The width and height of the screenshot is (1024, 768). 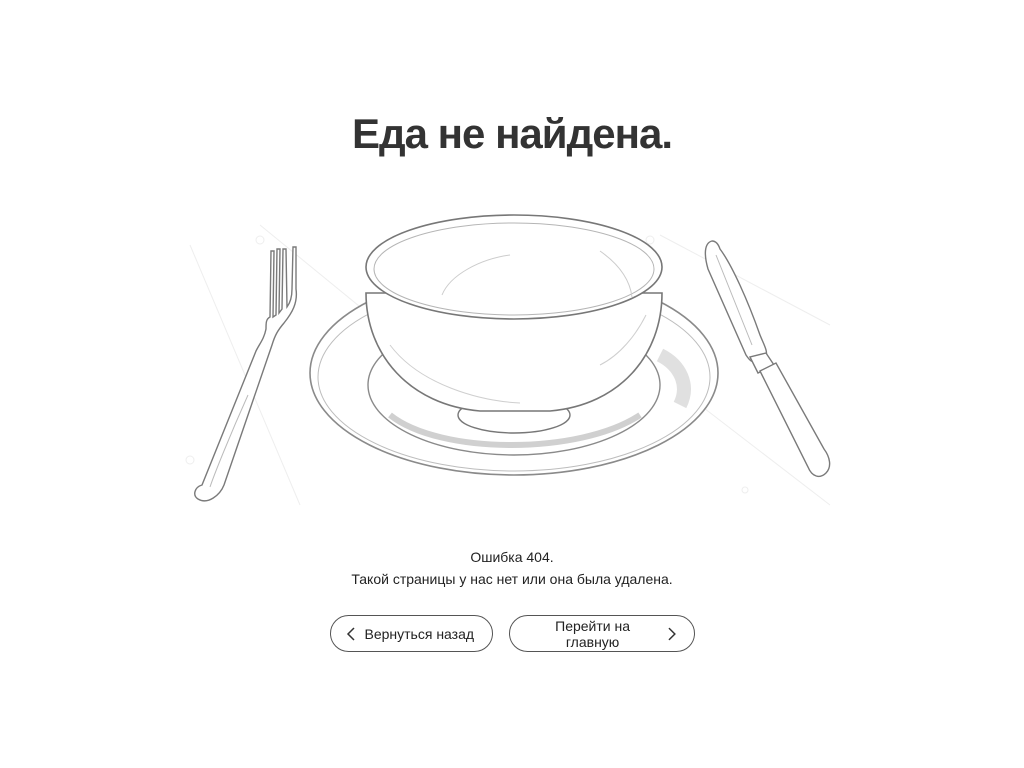 I want to click on home-button: Перейти на главную, so click(x=601, y=633).